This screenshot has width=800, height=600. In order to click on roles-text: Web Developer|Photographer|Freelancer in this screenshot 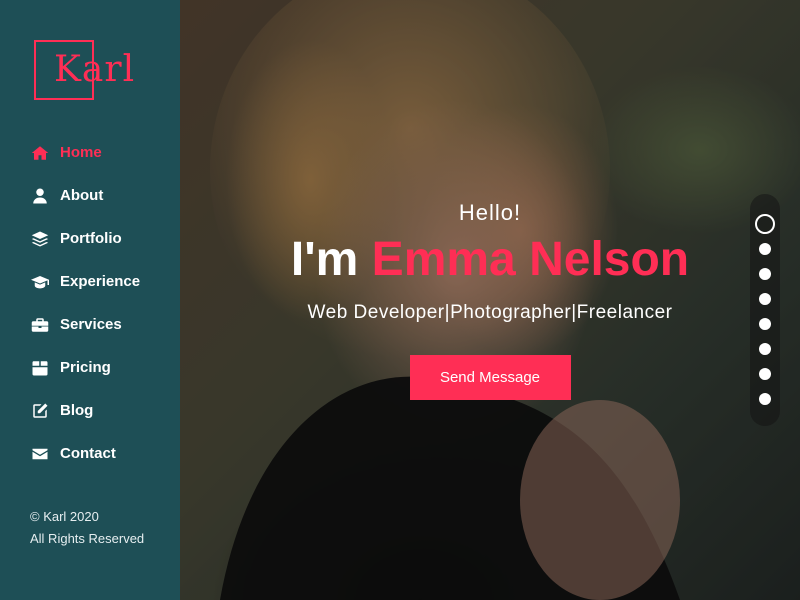, I will do `click(490, 312)`.